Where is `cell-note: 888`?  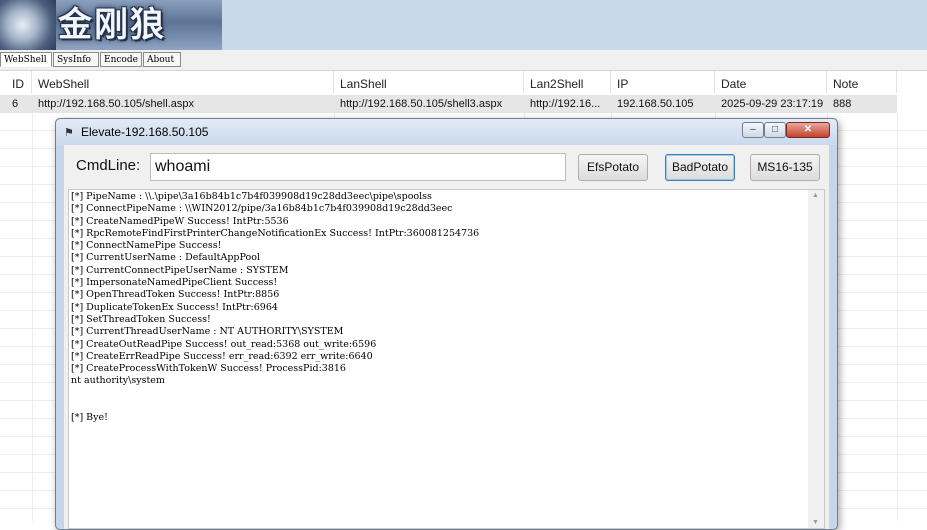
cell-note: 888 is located at coordinates (842, 104).